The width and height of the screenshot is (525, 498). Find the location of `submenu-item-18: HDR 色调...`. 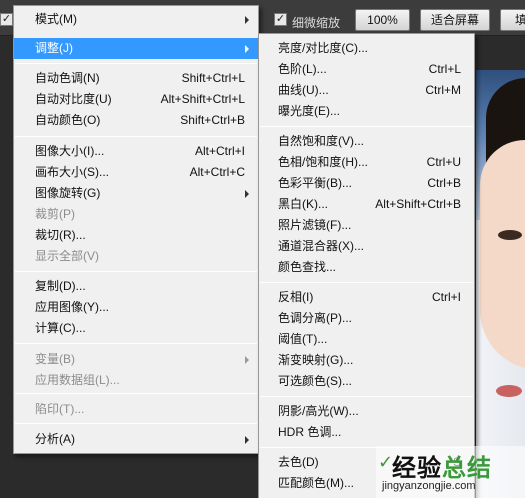

submenu-item-18: HDR 色调... is located at coordinates (366, 432).